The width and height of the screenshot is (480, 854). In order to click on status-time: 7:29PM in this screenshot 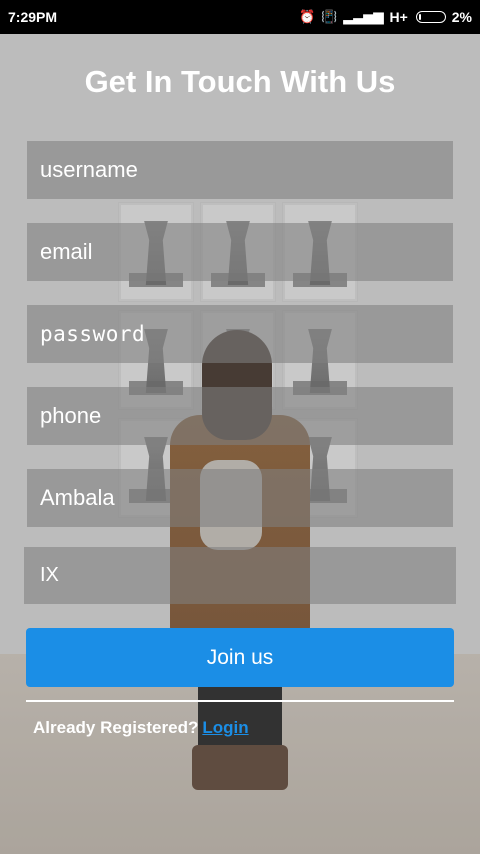, I will do `click(33, 17)`.